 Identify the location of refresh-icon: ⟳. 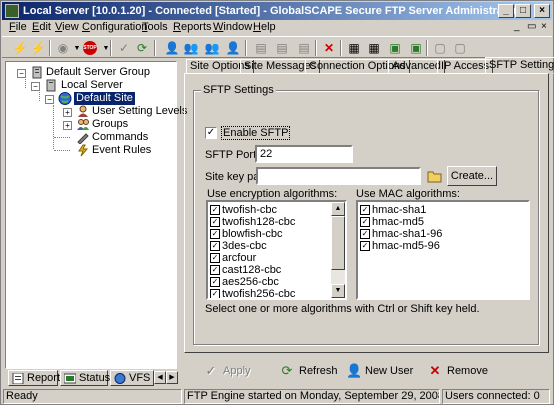
(142, 48).